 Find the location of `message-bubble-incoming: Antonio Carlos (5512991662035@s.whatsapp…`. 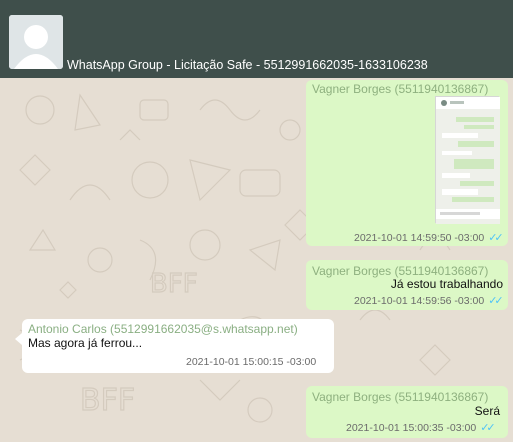

message-bubble-incoming: Antonio Carlos (5512991662035@s.whatsapp… is located at coordinates (174, 346).